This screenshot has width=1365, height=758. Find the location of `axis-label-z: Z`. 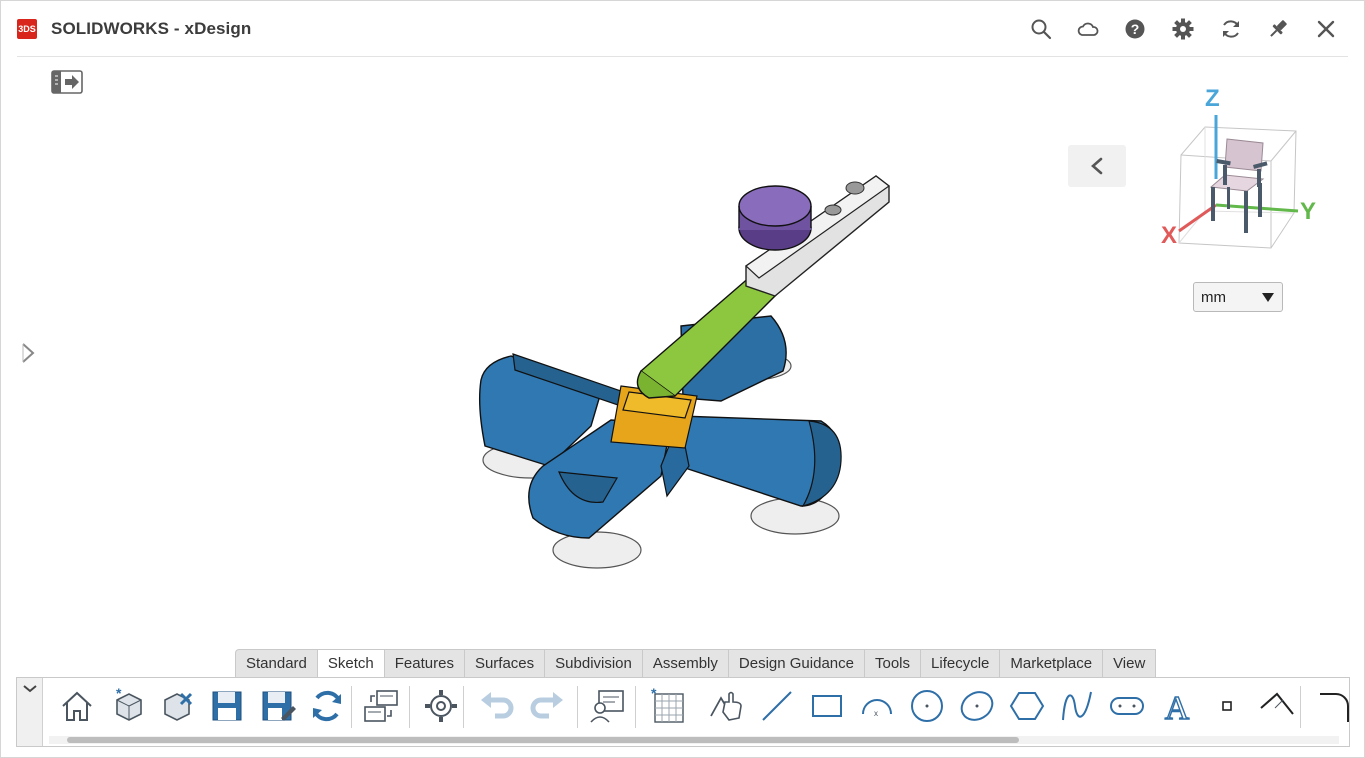

axis-label-z: Z is located at coordinates (1212, 98).